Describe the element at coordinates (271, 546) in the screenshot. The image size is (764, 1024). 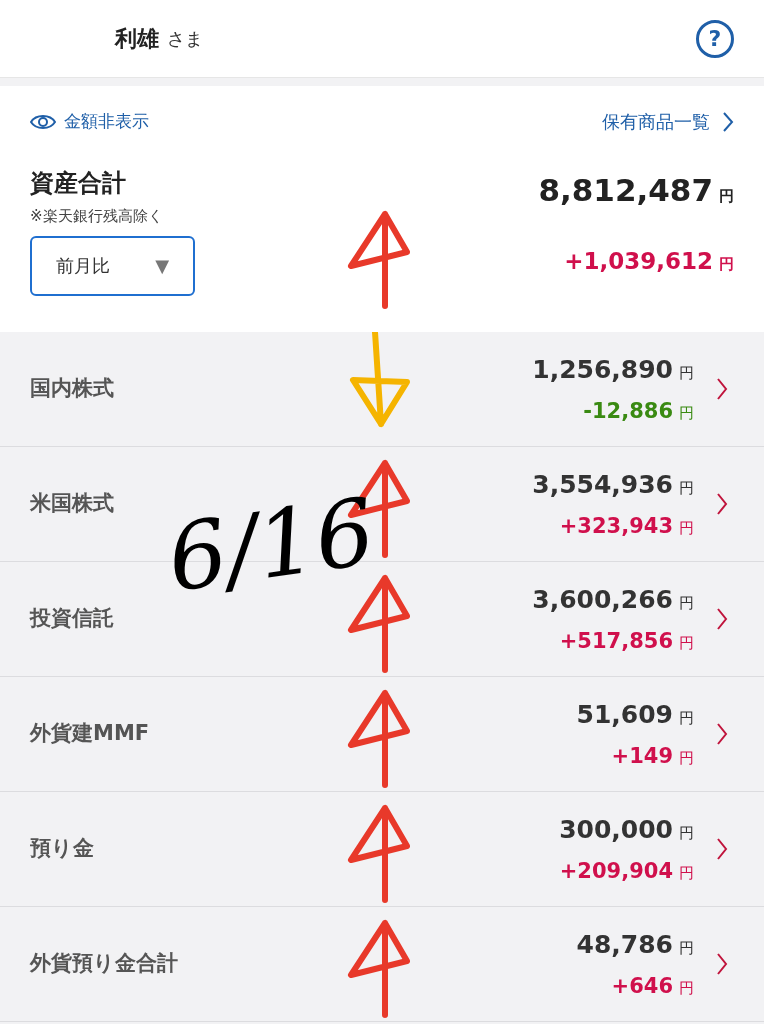
I see `handwritten-note: 6/16` at that location.